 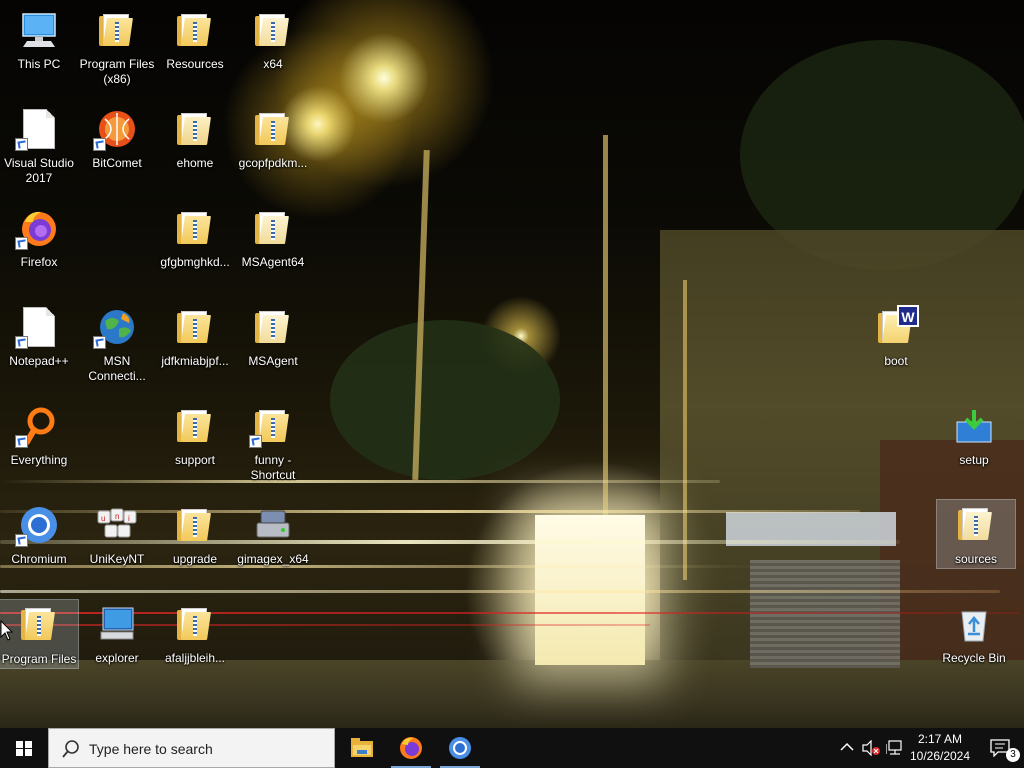 I want to click on taskbar-chromium, so click(x=460, y=748).